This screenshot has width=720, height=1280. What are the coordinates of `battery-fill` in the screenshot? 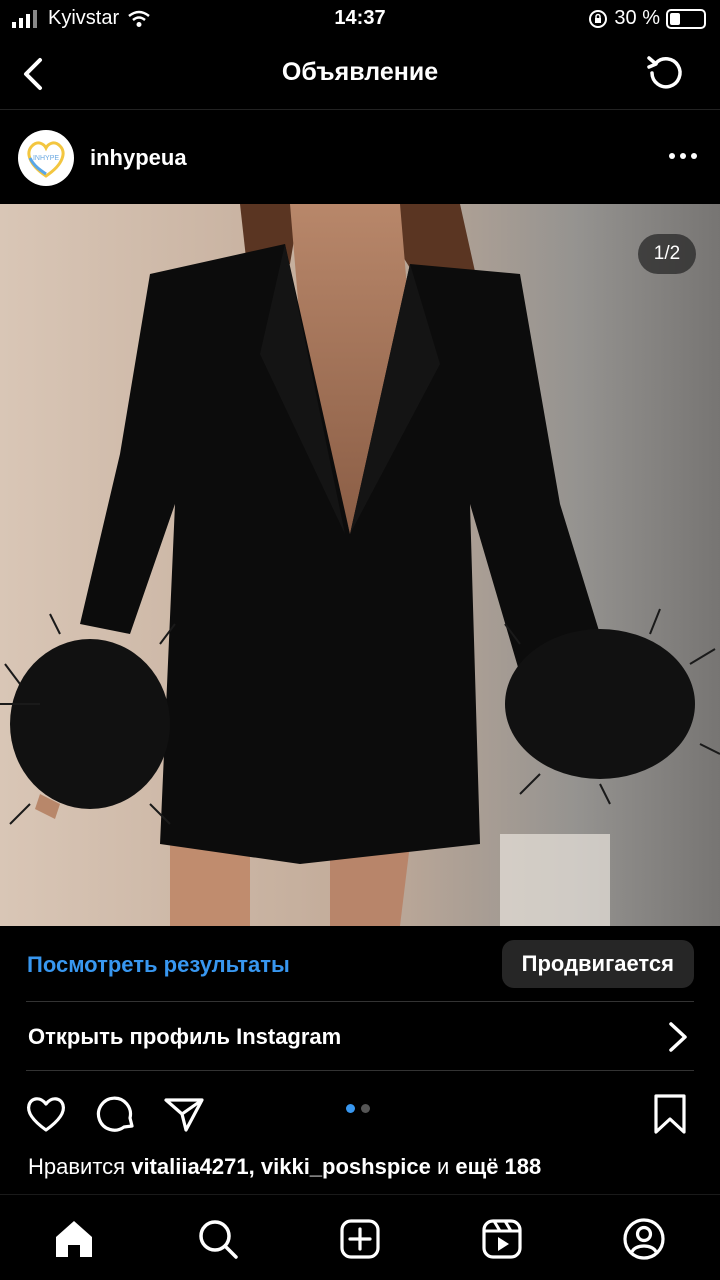 It's located at (675, 18).